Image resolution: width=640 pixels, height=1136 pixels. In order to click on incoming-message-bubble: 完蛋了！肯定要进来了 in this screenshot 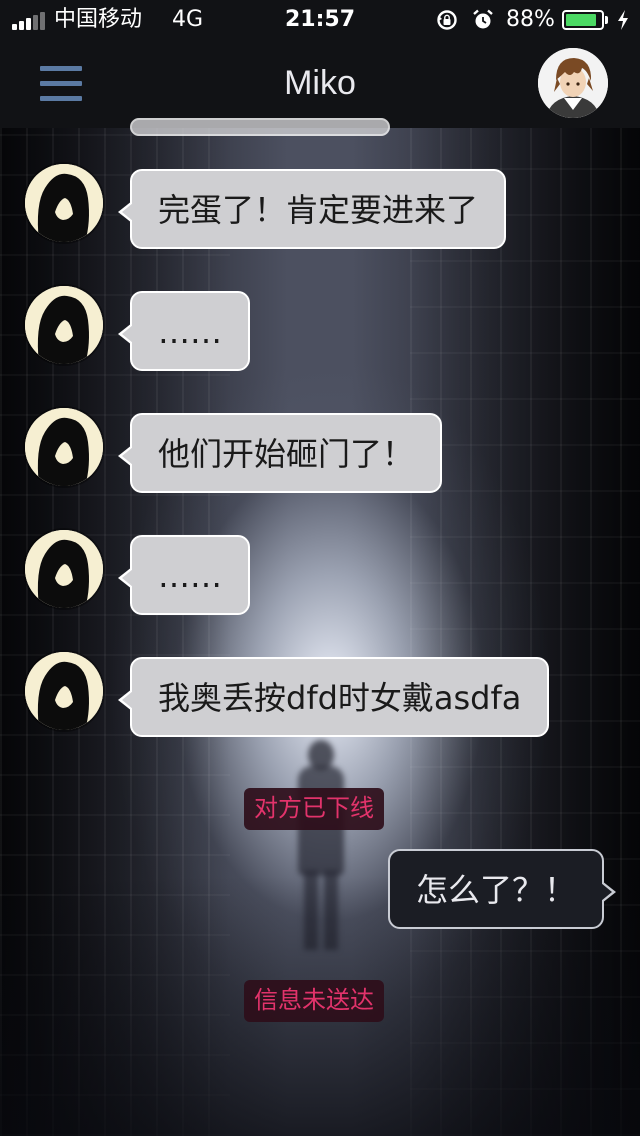, I will do `click(312, 209)`.